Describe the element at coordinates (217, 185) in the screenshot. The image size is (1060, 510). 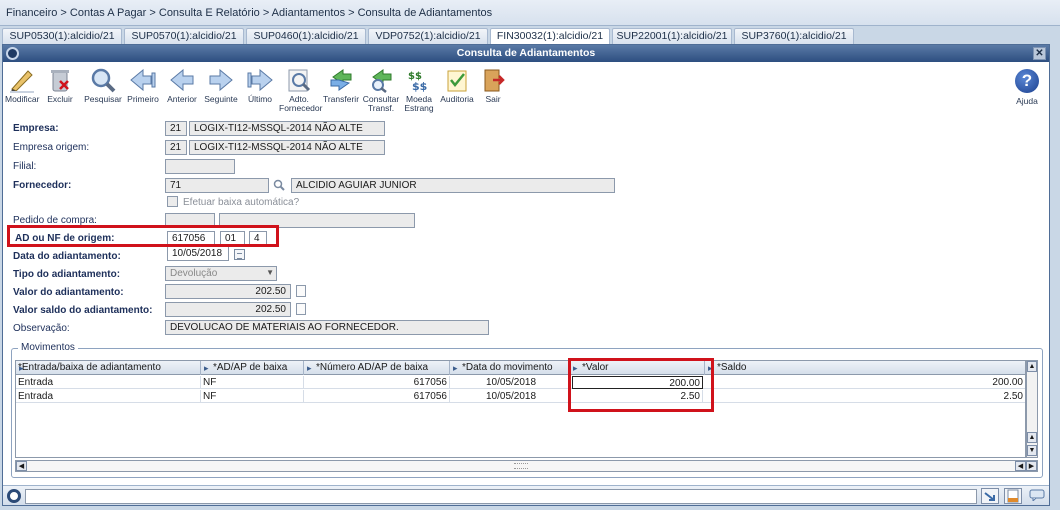
I see `fornecedor-code-field: 71` at that location.